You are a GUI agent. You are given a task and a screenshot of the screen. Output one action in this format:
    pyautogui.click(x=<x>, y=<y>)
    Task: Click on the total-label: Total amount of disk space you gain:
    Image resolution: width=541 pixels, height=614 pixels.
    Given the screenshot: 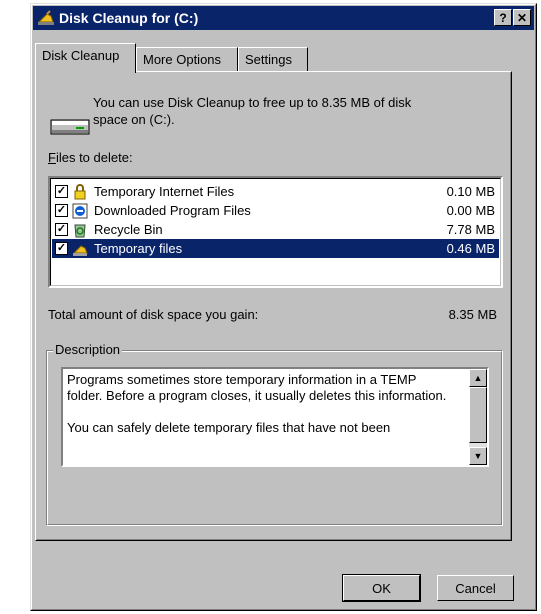 What is the action you would take?
    pyautogui.click(x=153, y=314)
    